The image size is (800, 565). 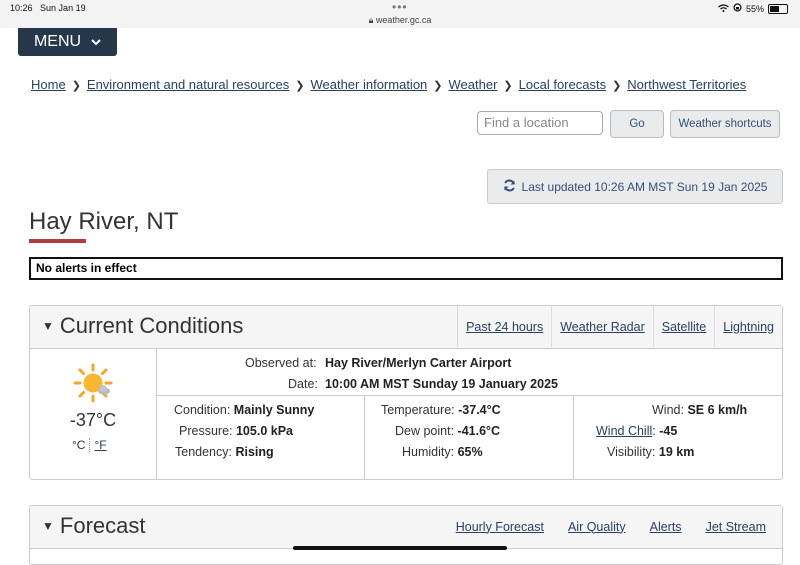 I want to click on tendency-label: Tendency:, so click(x=203, y=452).